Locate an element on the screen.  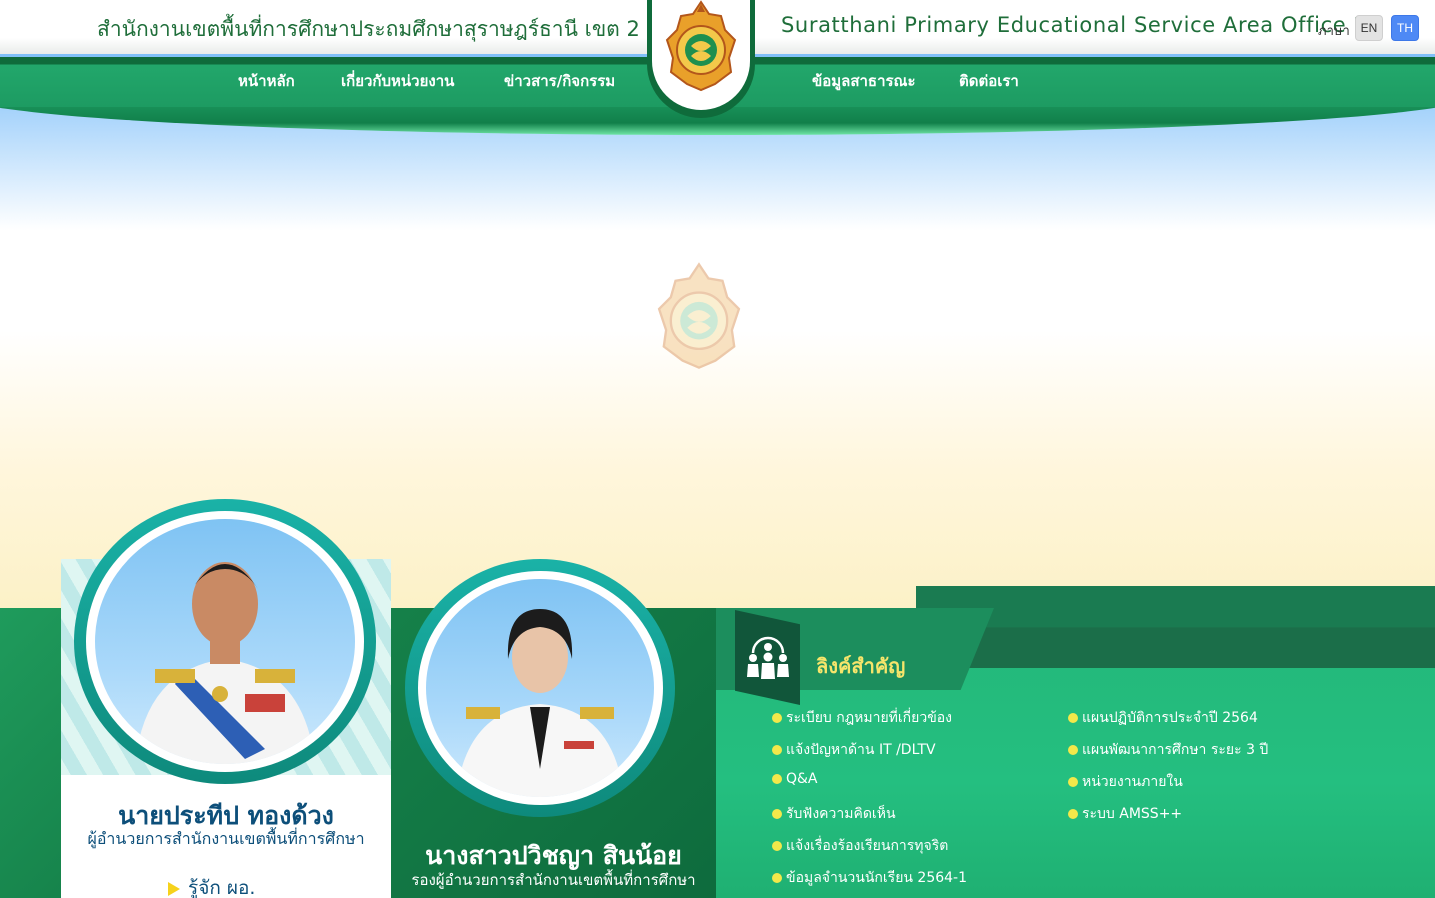
link-report-it-issue: แจ้งปัญหาด้าน IT /DLTV is located at coordinates (854, 750).